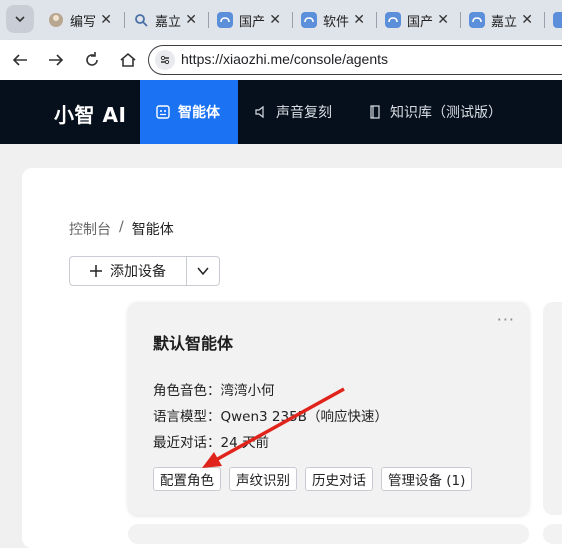 This screenshot has width=562, height=548. I want to click on voiceprint-button: 声纹识别, so click(263, 479).